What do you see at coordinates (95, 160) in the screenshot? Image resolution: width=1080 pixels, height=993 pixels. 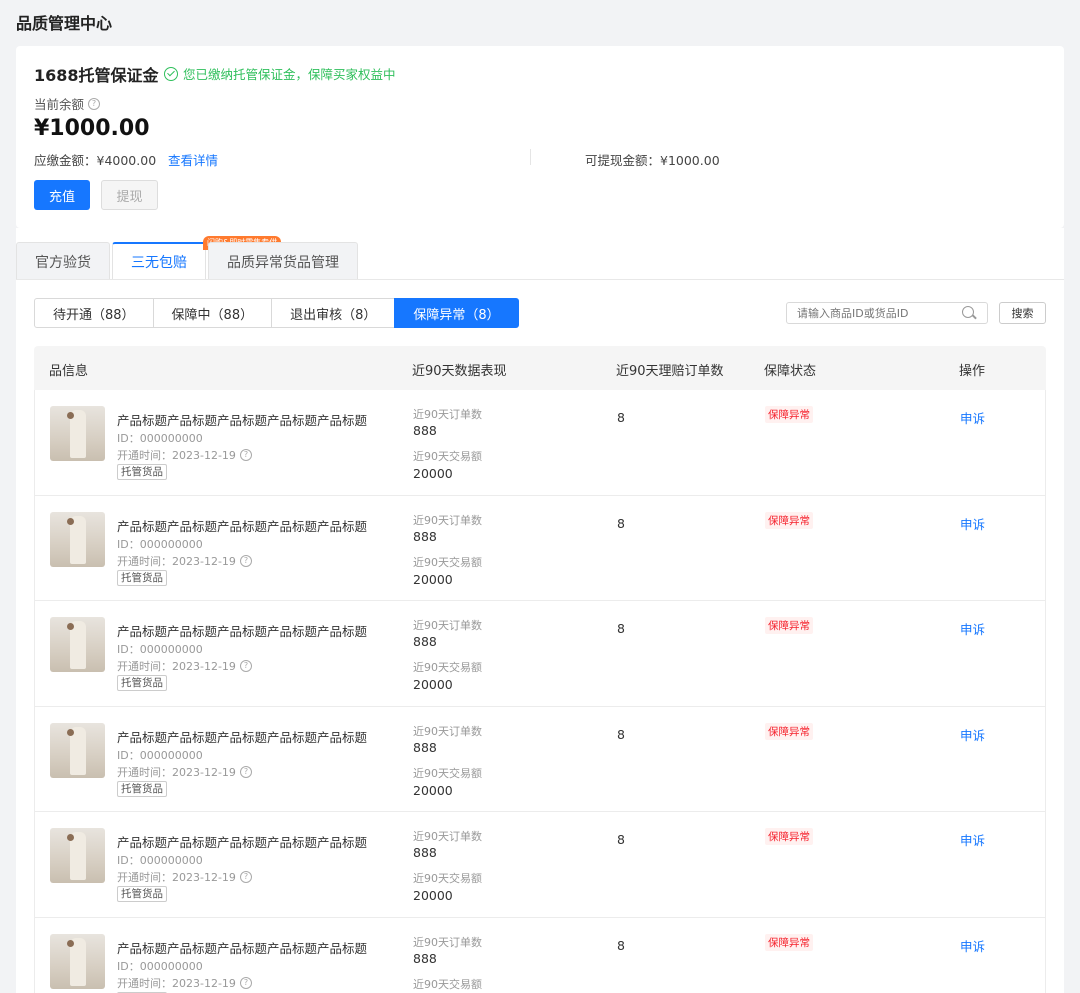 I see `due-amount: 应缴金额：¥4000.00` at bounding box center [95, 160].